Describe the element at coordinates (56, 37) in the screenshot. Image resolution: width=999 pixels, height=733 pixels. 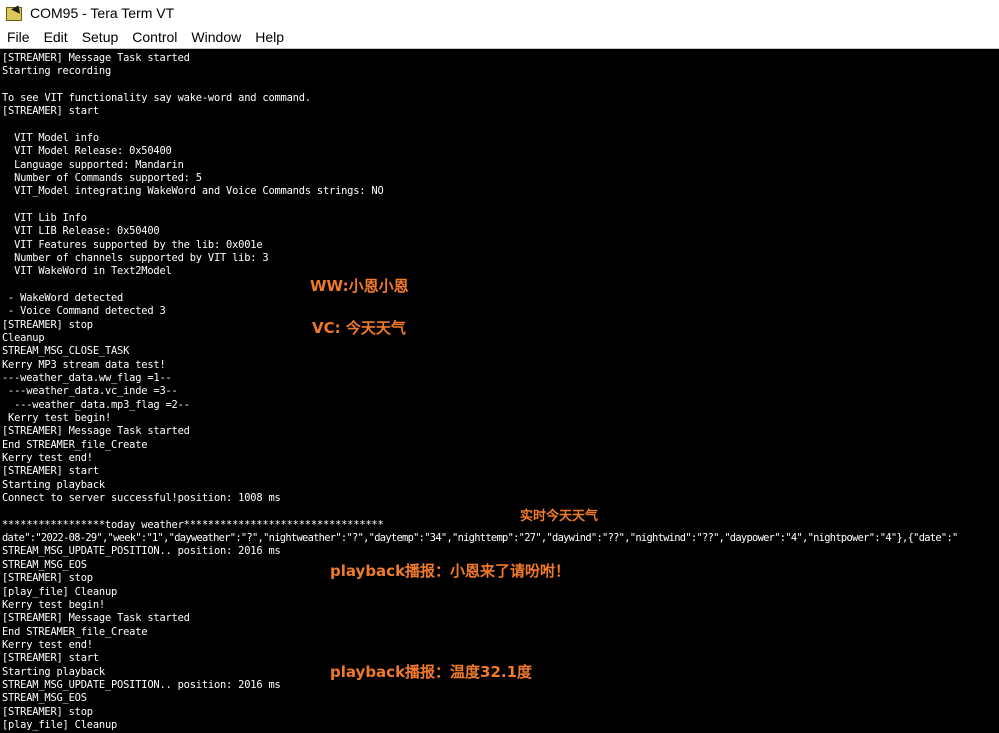
I see `menu-edit: Edit` at that location.